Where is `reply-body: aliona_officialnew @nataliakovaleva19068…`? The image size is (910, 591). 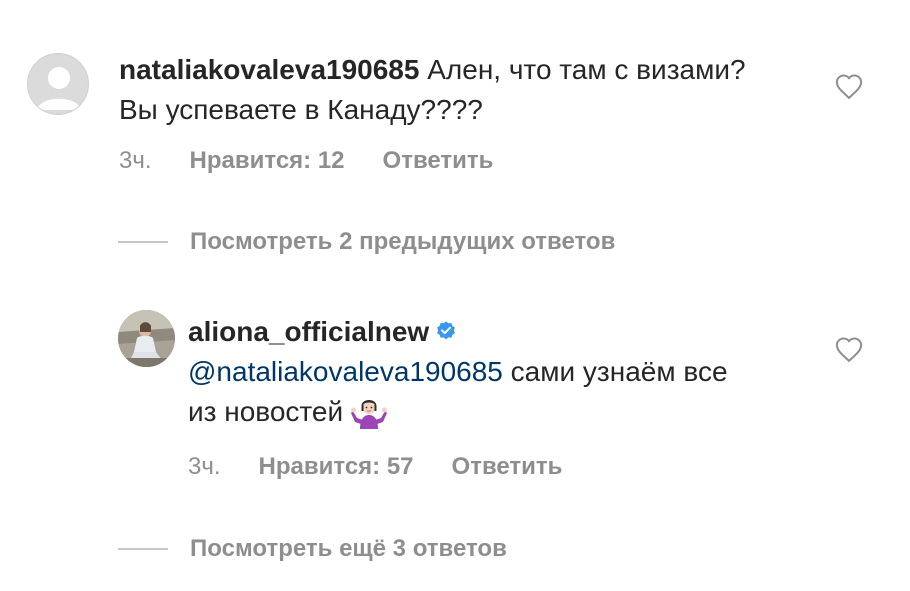 reply-body: aliona_officialnew @nataliakovaleva19068… is located at coordinates (468, 372).